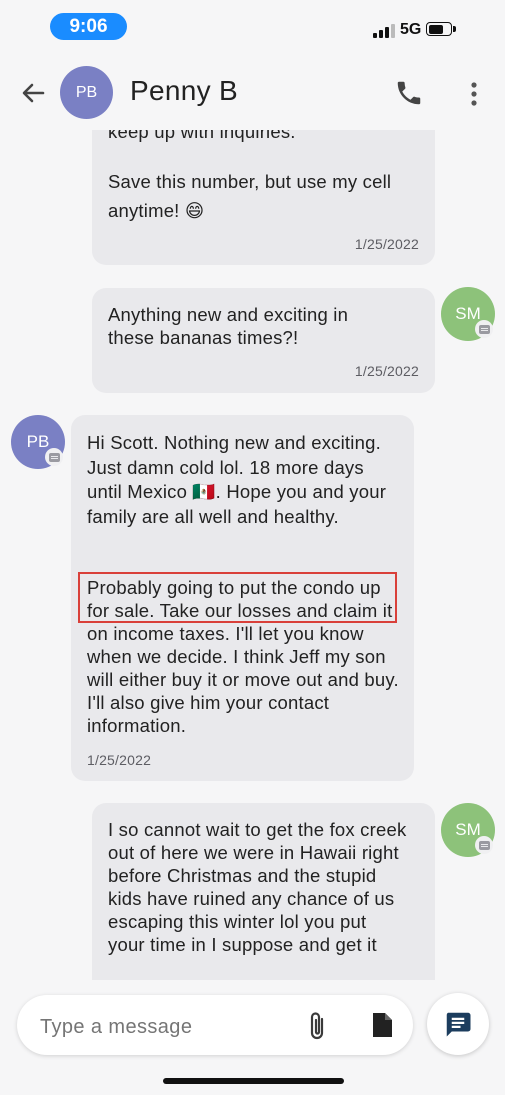  What do you see at coordinates (474, 94) in the screenshot?
I see `more-options-icon` at bounding box center [474, 94].